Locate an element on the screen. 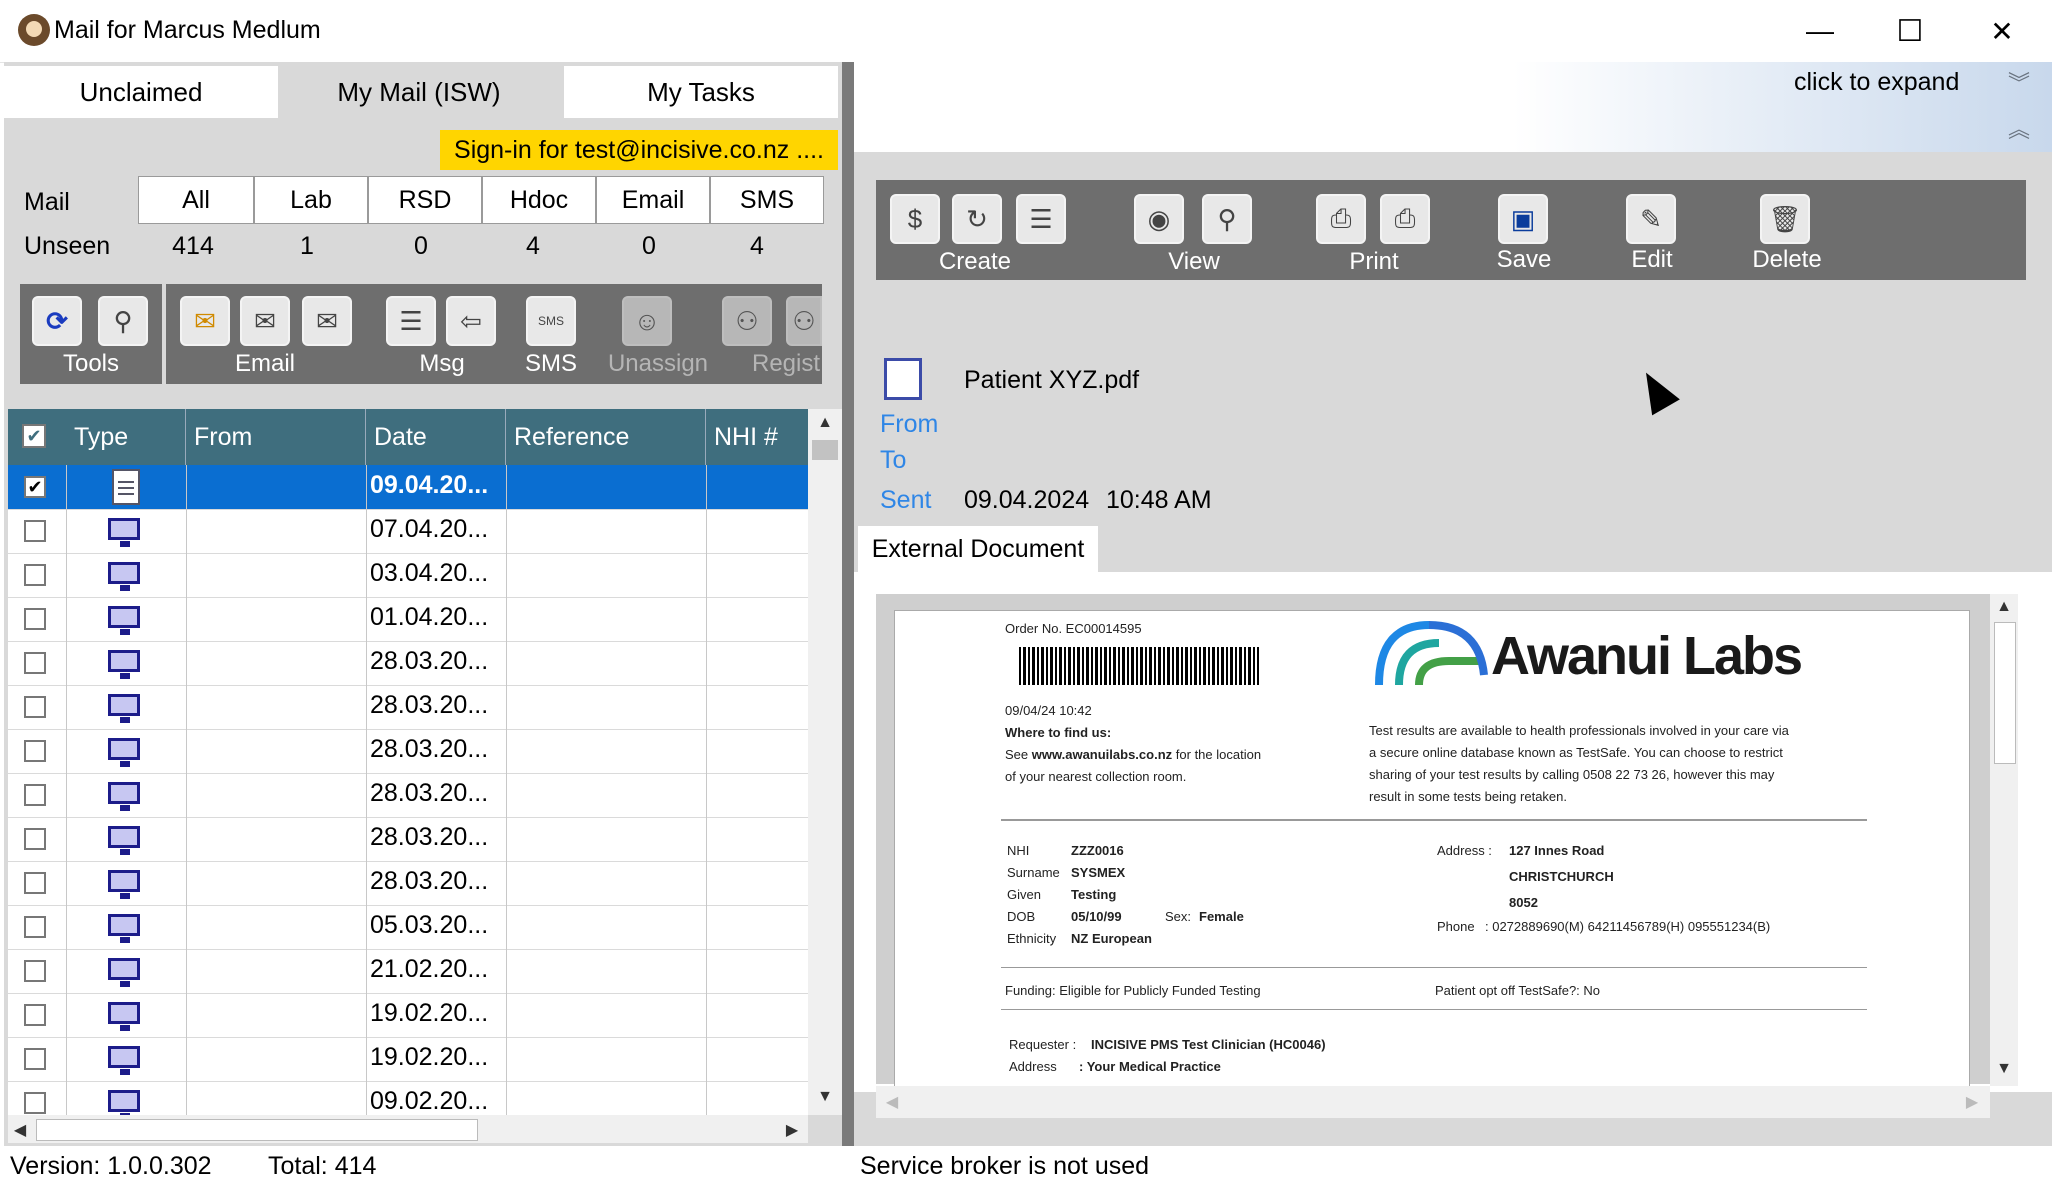 The height and width of the screenshot is (1188, 2052). create-recall-icon: ↻ is located at coordinates (977, 219).